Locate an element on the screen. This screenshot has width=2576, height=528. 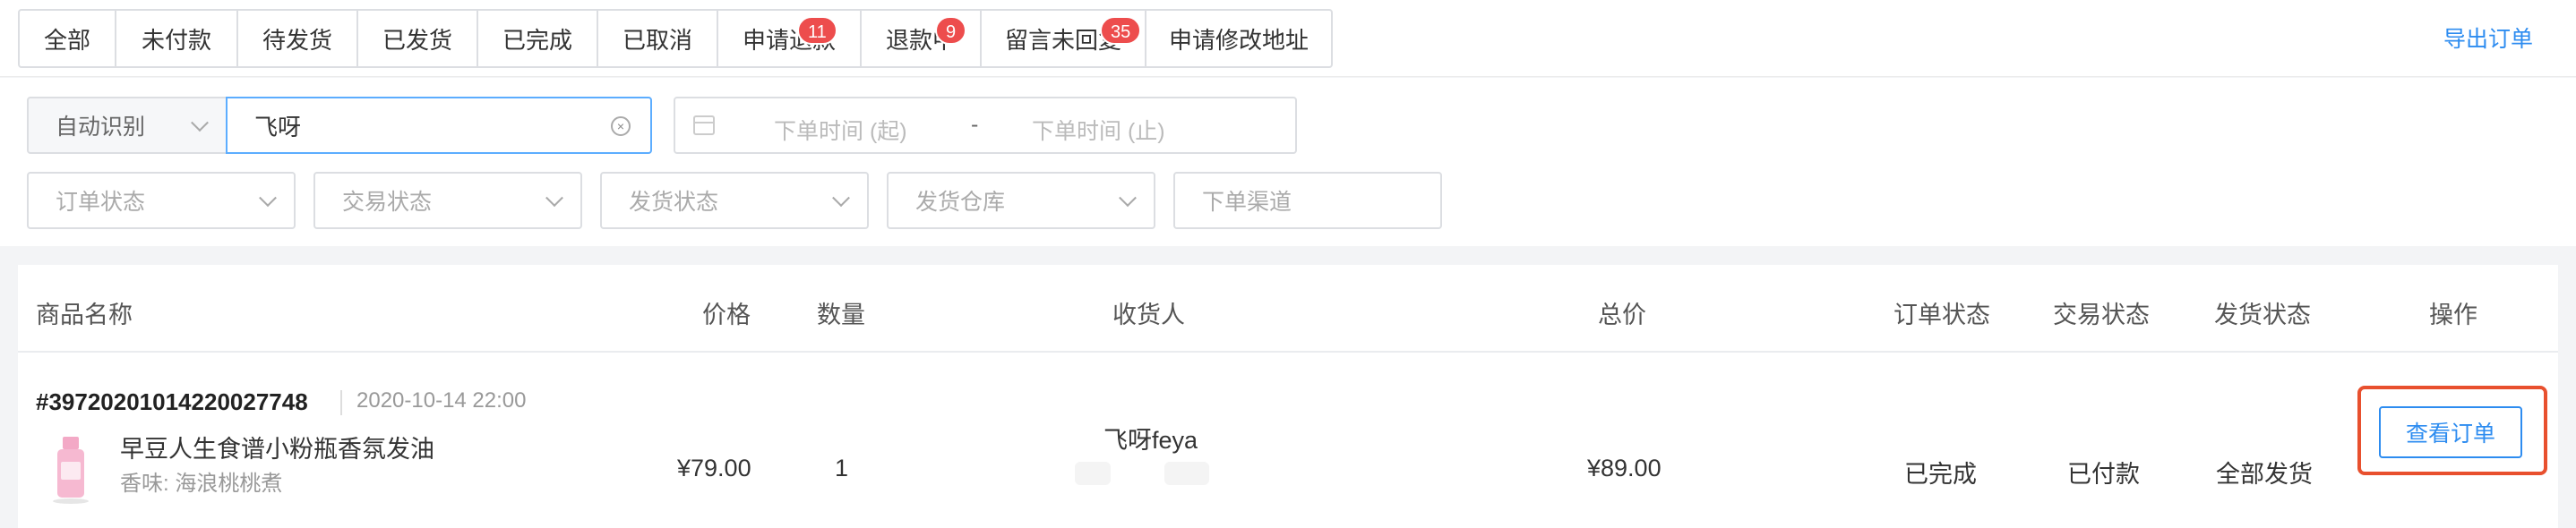
header-qty: 数量 is located at coordinates (841, 315).